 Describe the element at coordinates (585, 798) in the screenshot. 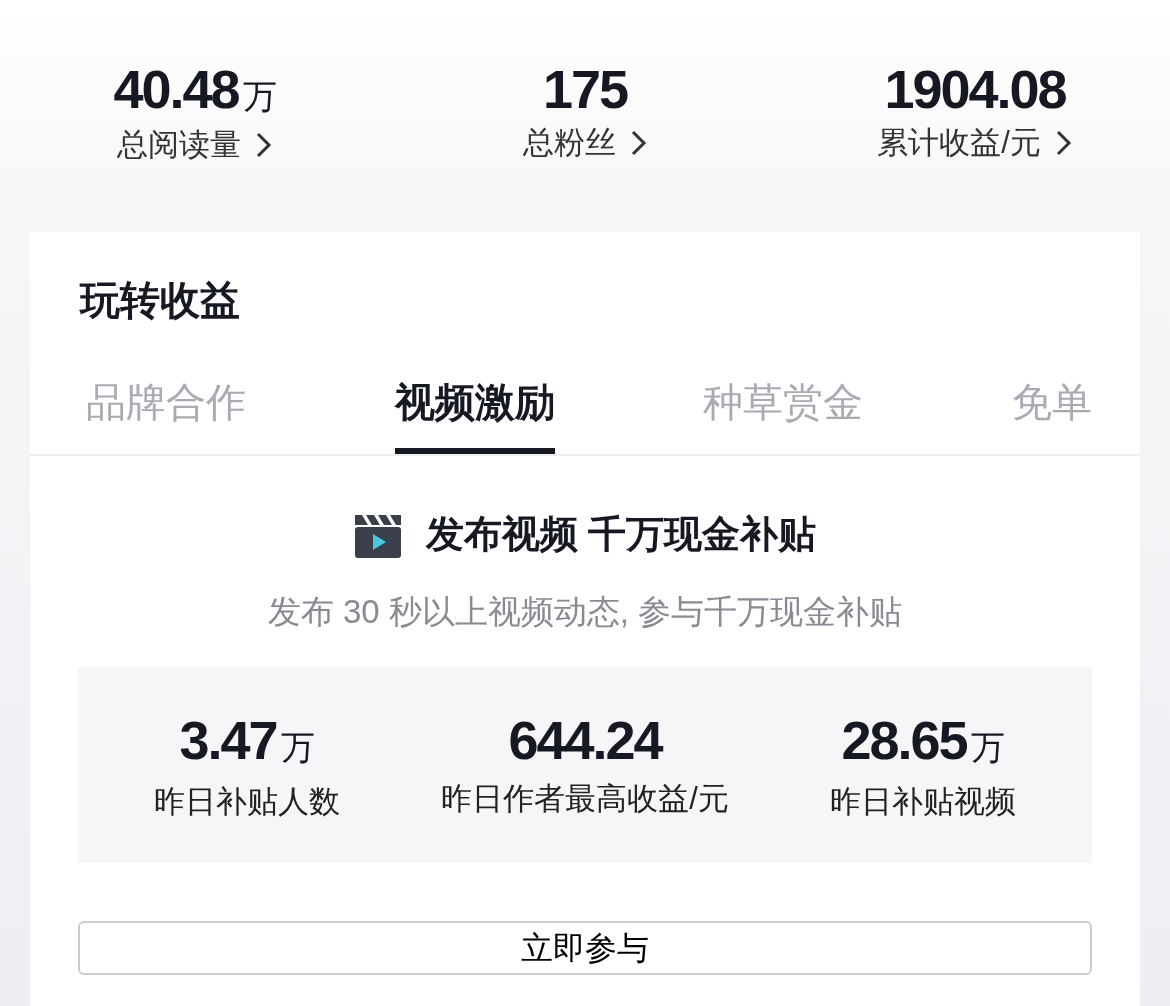

I see `stat-label: 昨日作者最高收益/元` at that location.